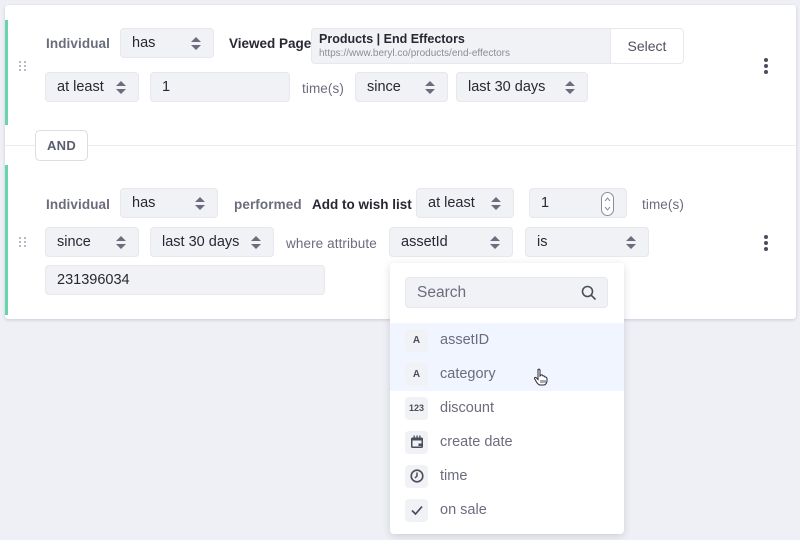 The height and width of the screenshot is (540, 800). What do you see at coordinates (144, 43) in the screenshot?
I see `rule-1-verb-value: has` at bounding box center [144, 43].